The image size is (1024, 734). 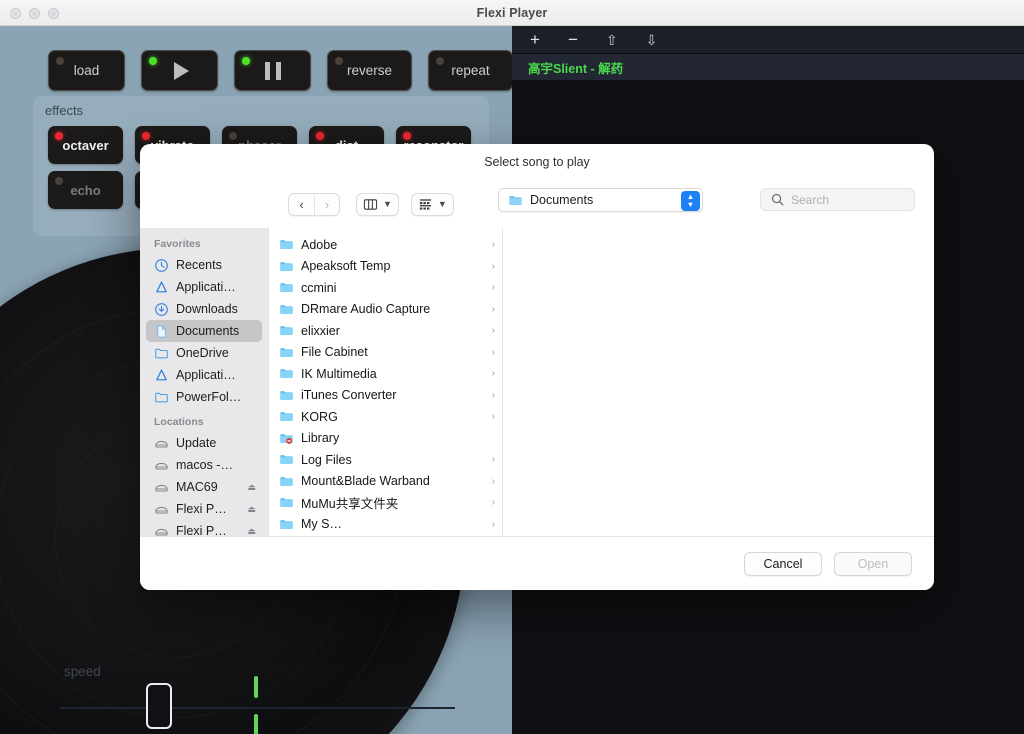 What do you see at coordinates (385, 267) in the screenshot?
I see `file-row-apeaksoft-temp: Apeaksoft Temp ›` at bounding box center [385, 267].